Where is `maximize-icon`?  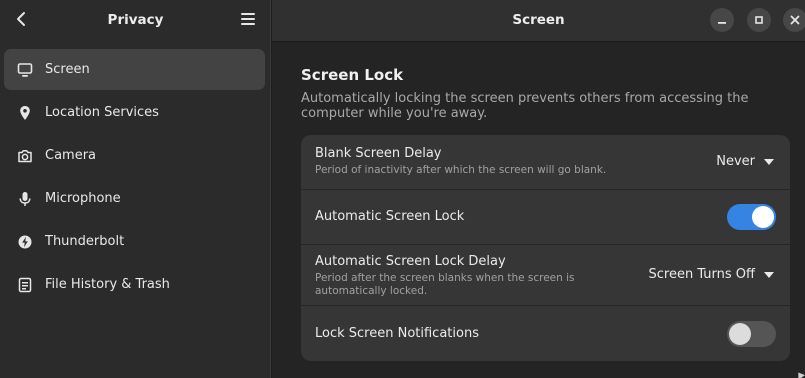
maximize-icon is located at coordinates (759, 20).